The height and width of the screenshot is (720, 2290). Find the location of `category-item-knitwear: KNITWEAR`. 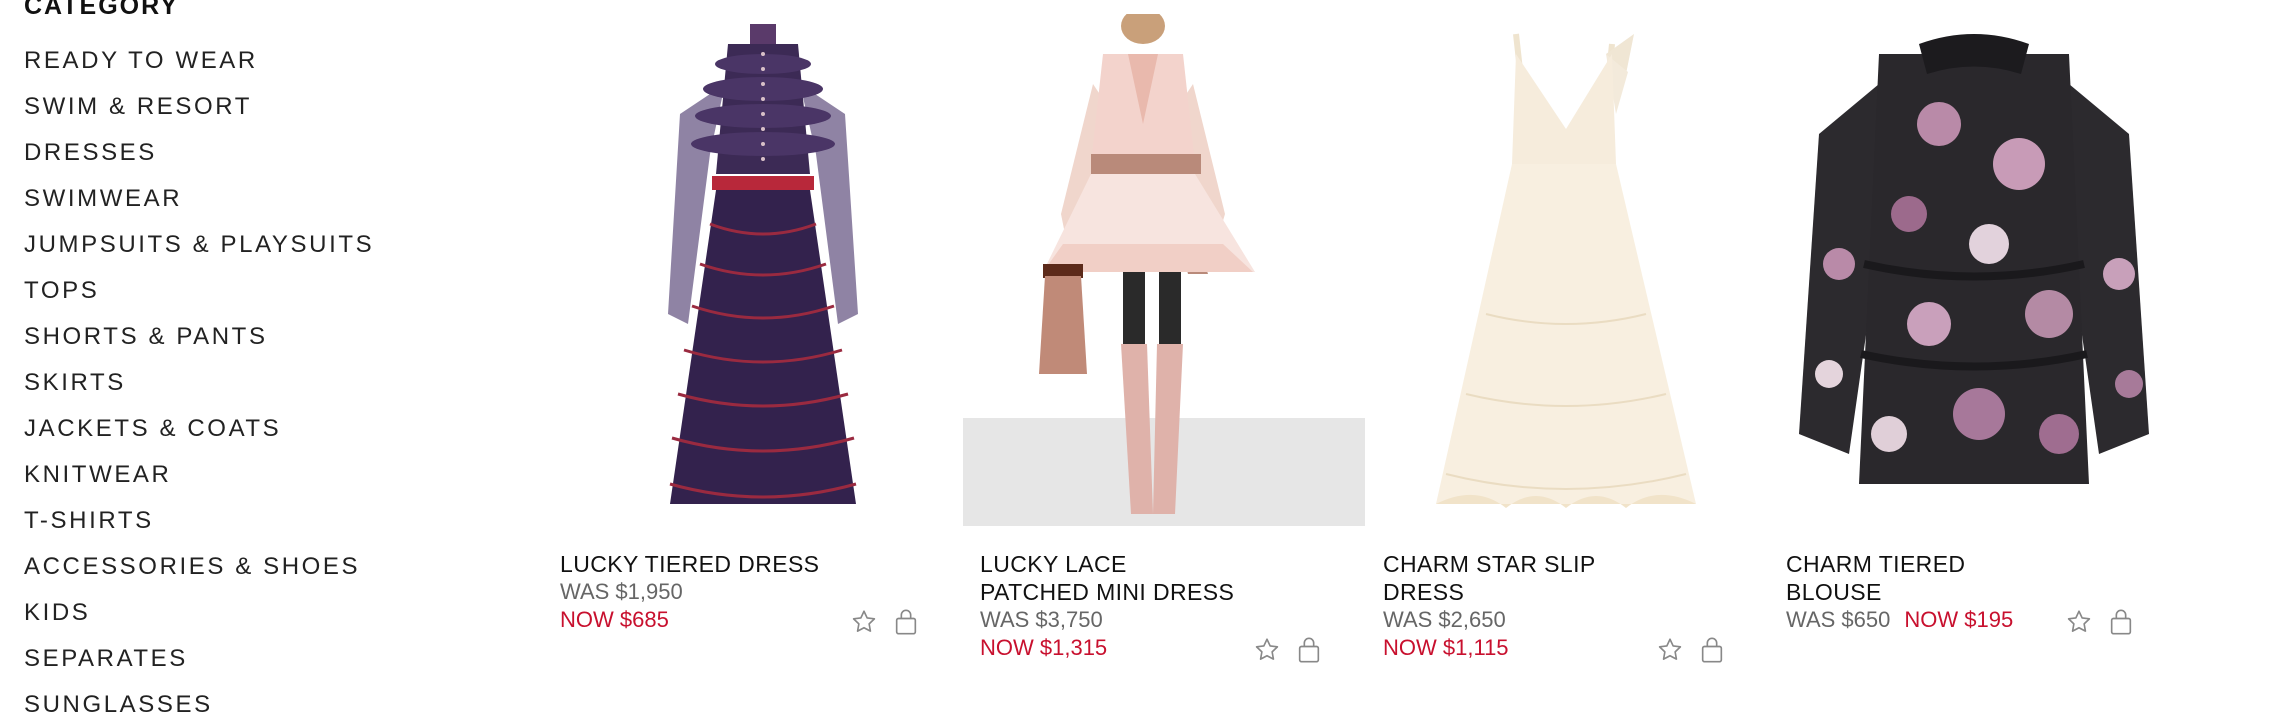

category-item-knitwear: KNITWEAR is located at coordinates (97, 475).